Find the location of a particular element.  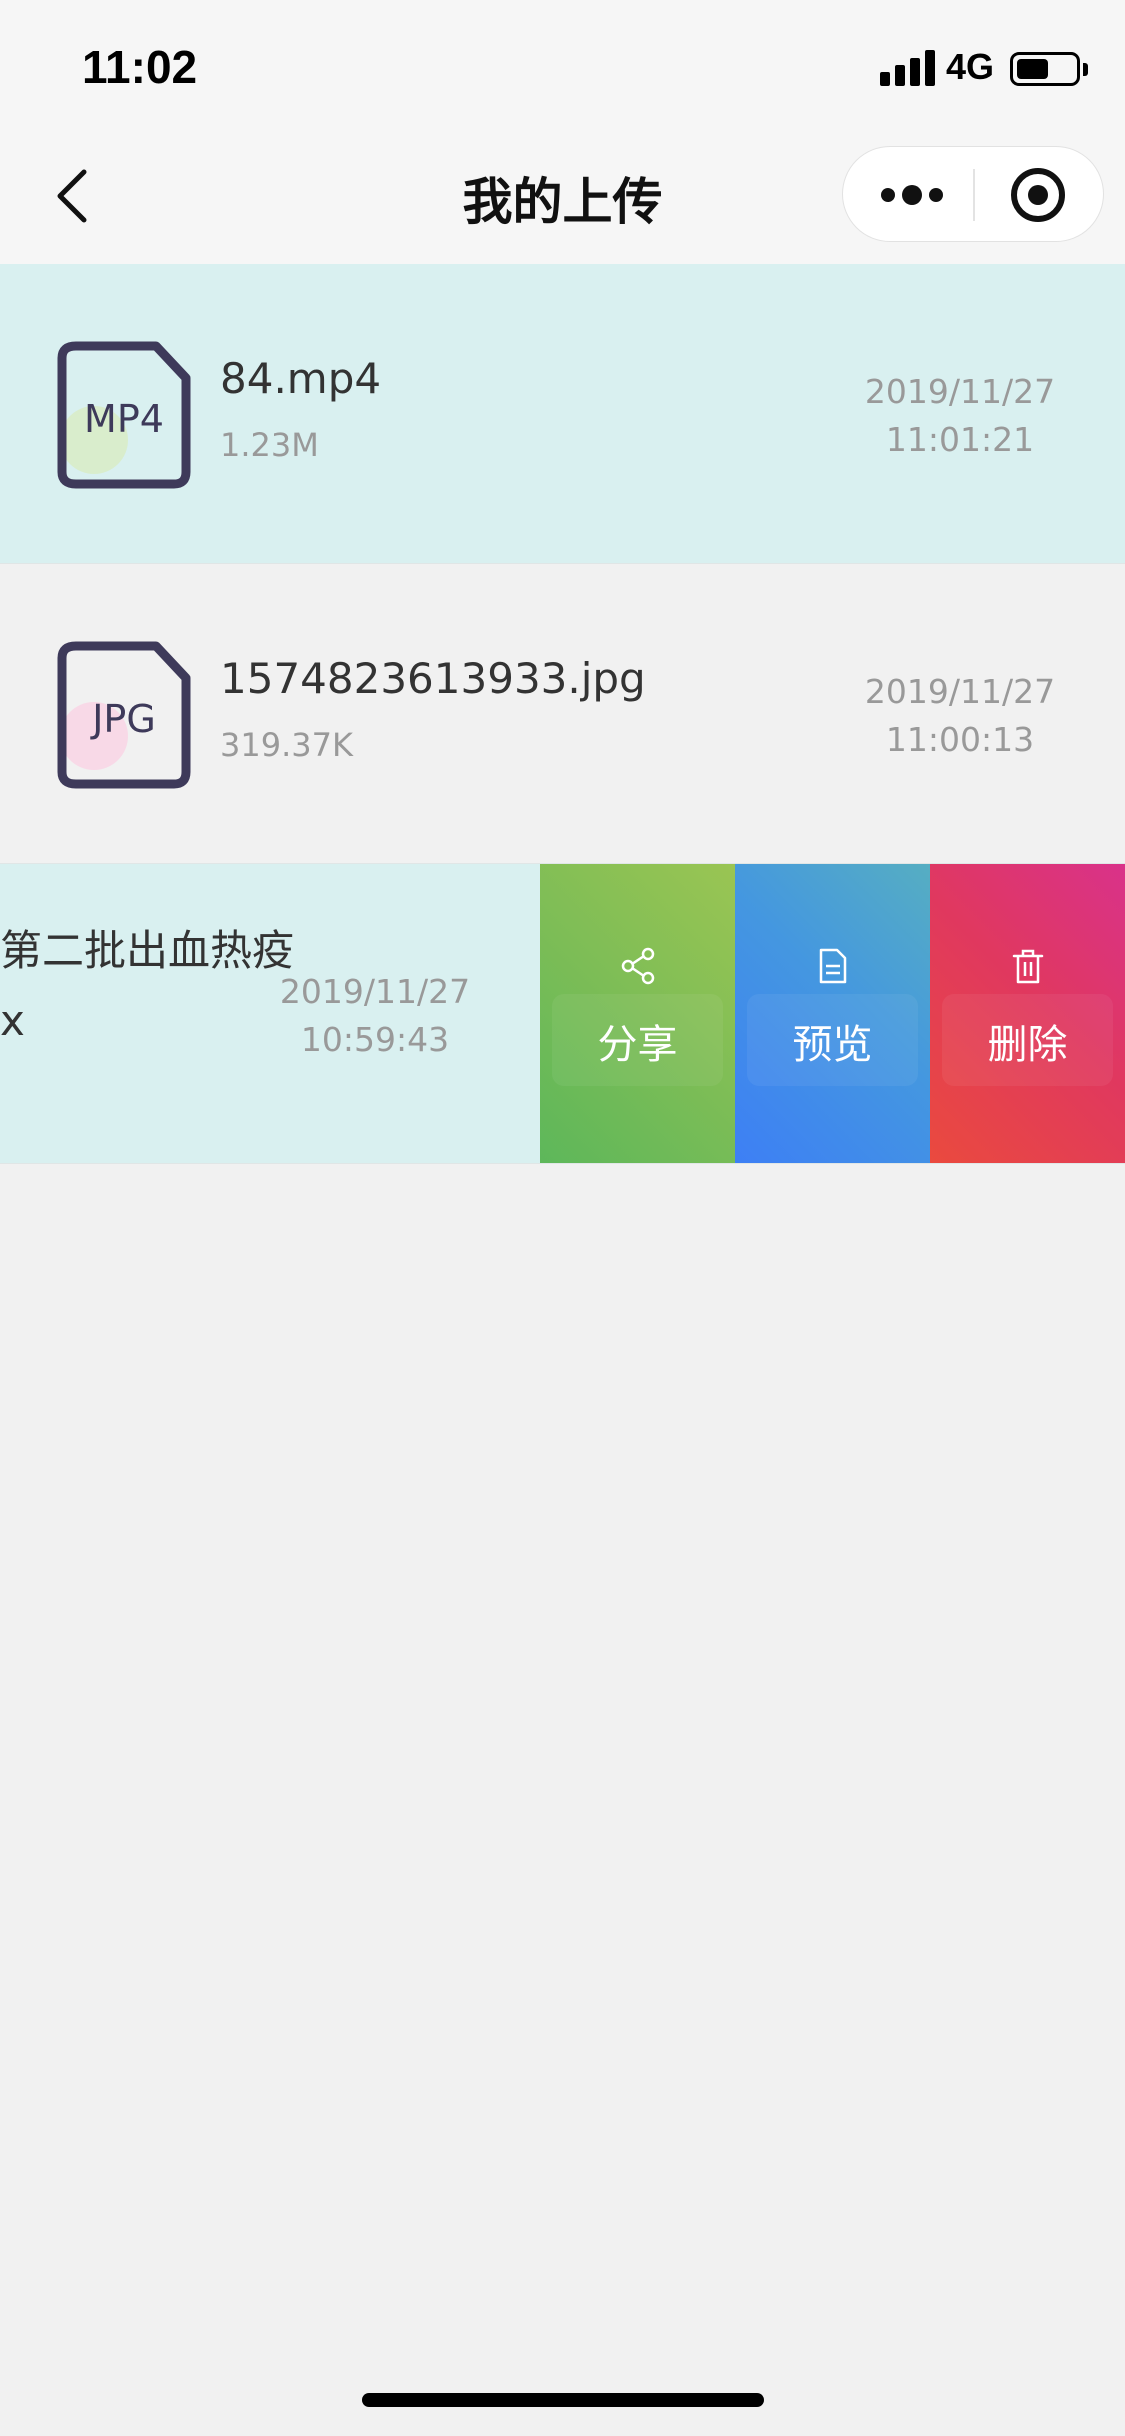

record-circle-icon is located at coordinates (1038, 195).